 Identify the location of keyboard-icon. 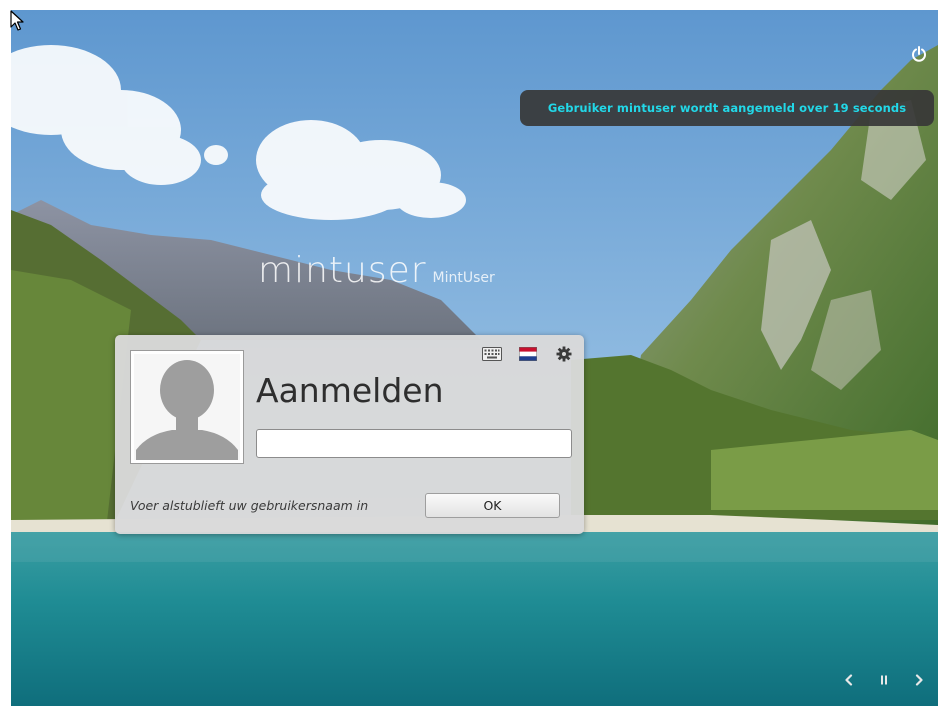
(492, 354).